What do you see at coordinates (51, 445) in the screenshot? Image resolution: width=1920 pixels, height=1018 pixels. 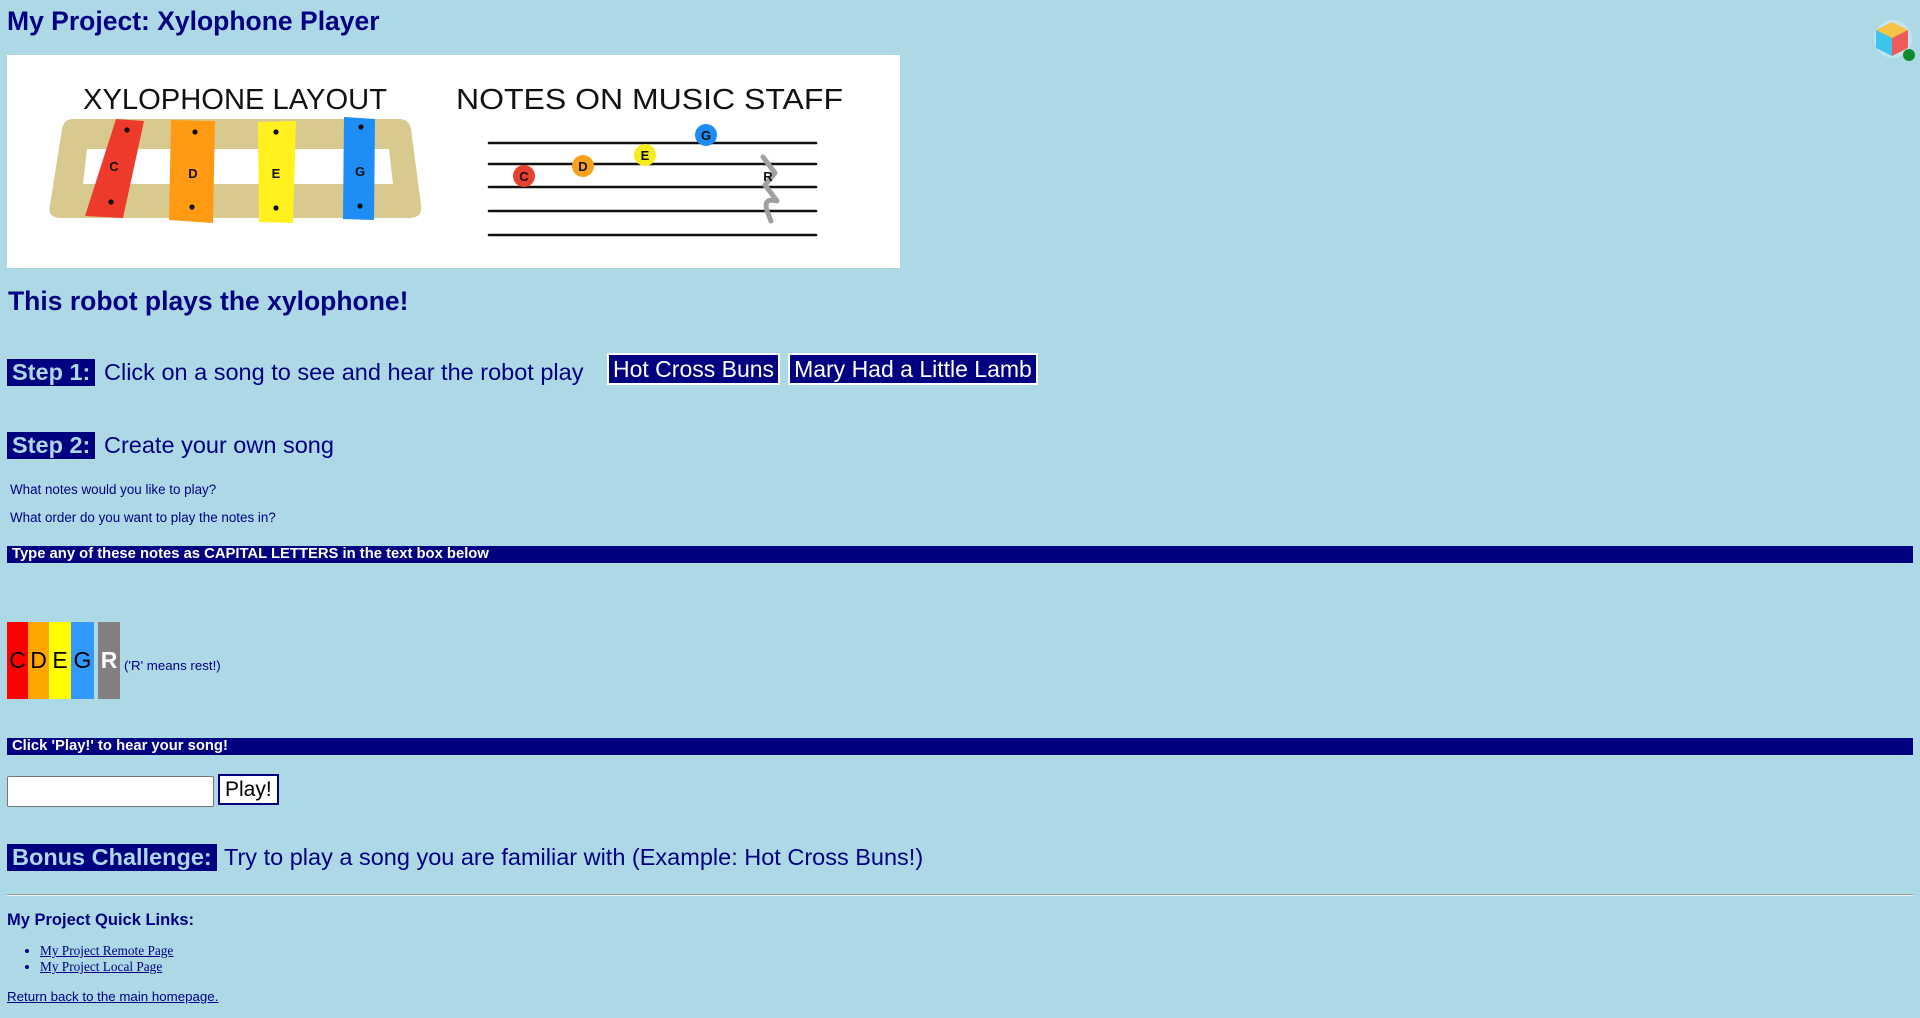 I see `step2-badge: Step 2:` at bounding box center [51, 445].